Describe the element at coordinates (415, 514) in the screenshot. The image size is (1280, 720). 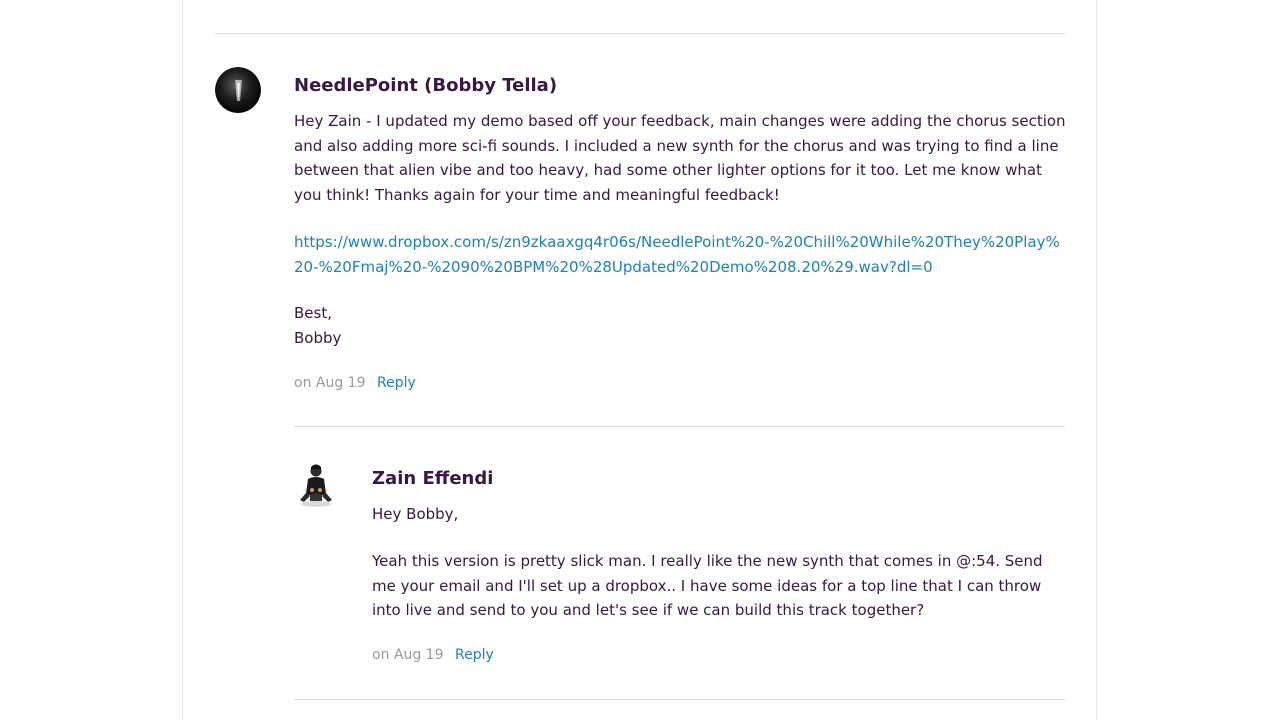
I see `comment-greeting-zain: Hey Bobby,` at that location.